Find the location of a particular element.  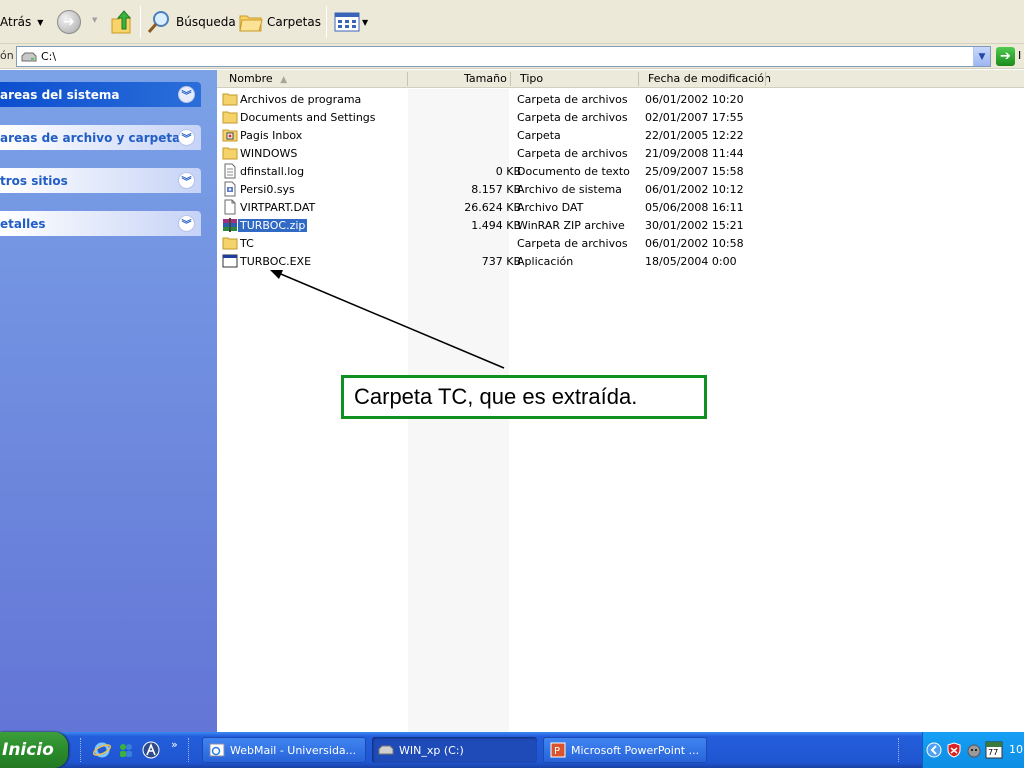

column-header-date: Fecha de modificación is located at coordinates (709, 78).